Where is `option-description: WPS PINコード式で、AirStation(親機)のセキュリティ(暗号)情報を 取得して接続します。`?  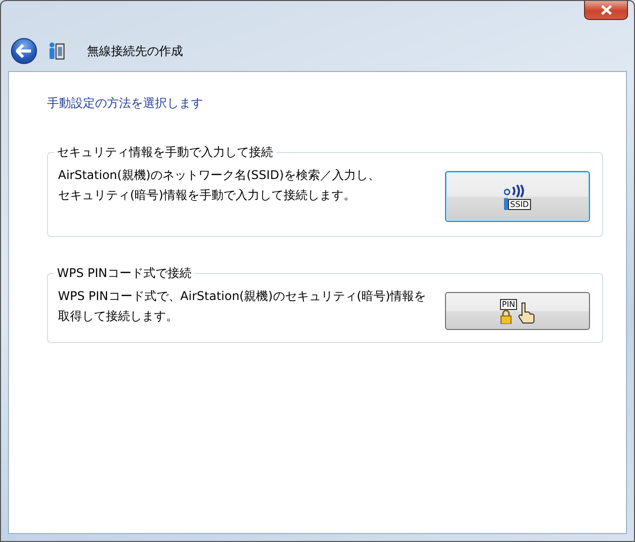
option-description: WPS PINコード式で、AirStation(親機)のセキュリティ(暗号)情報を 取得して接続します。 is located at coordinates (242, 306).